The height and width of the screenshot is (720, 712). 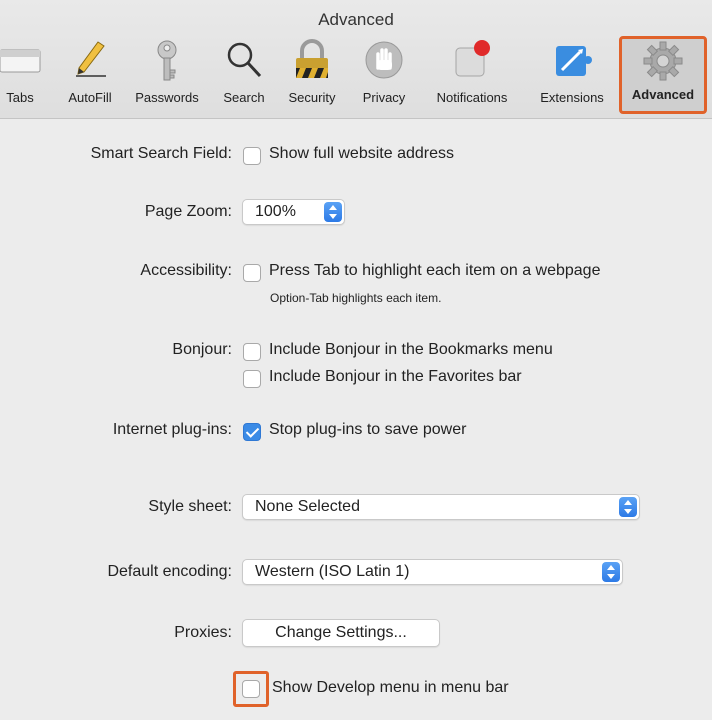 I want to click on hand-icon, so click(x=384, y=60).